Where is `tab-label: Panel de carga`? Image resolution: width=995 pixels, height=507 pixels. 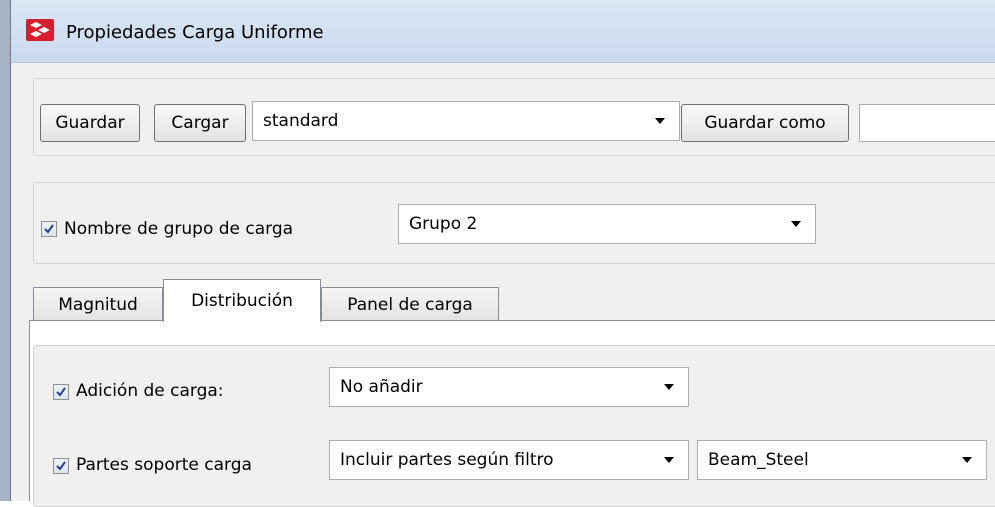
tab-label: Panel de carga is located at coordinates (410, 304).